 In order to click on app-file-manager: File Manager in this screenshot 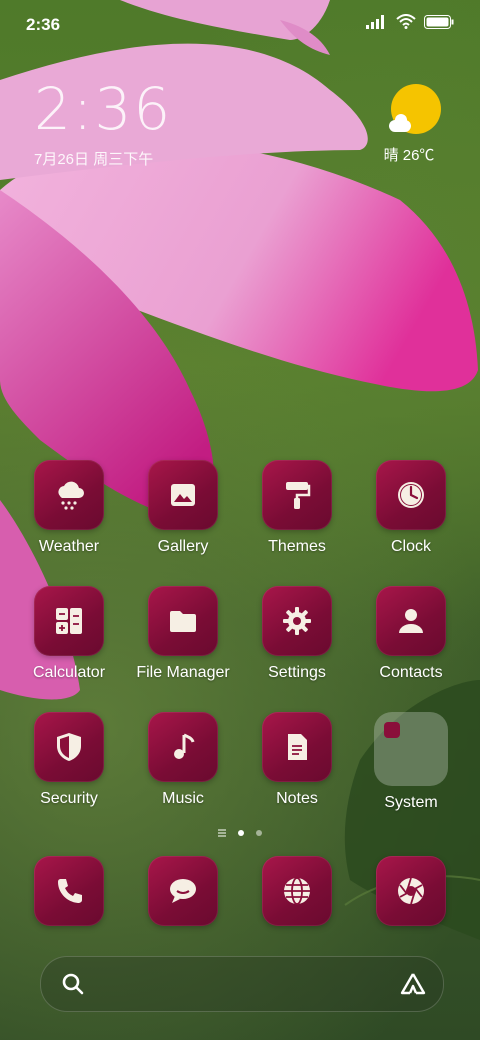, I will do `click(183, 649)`.